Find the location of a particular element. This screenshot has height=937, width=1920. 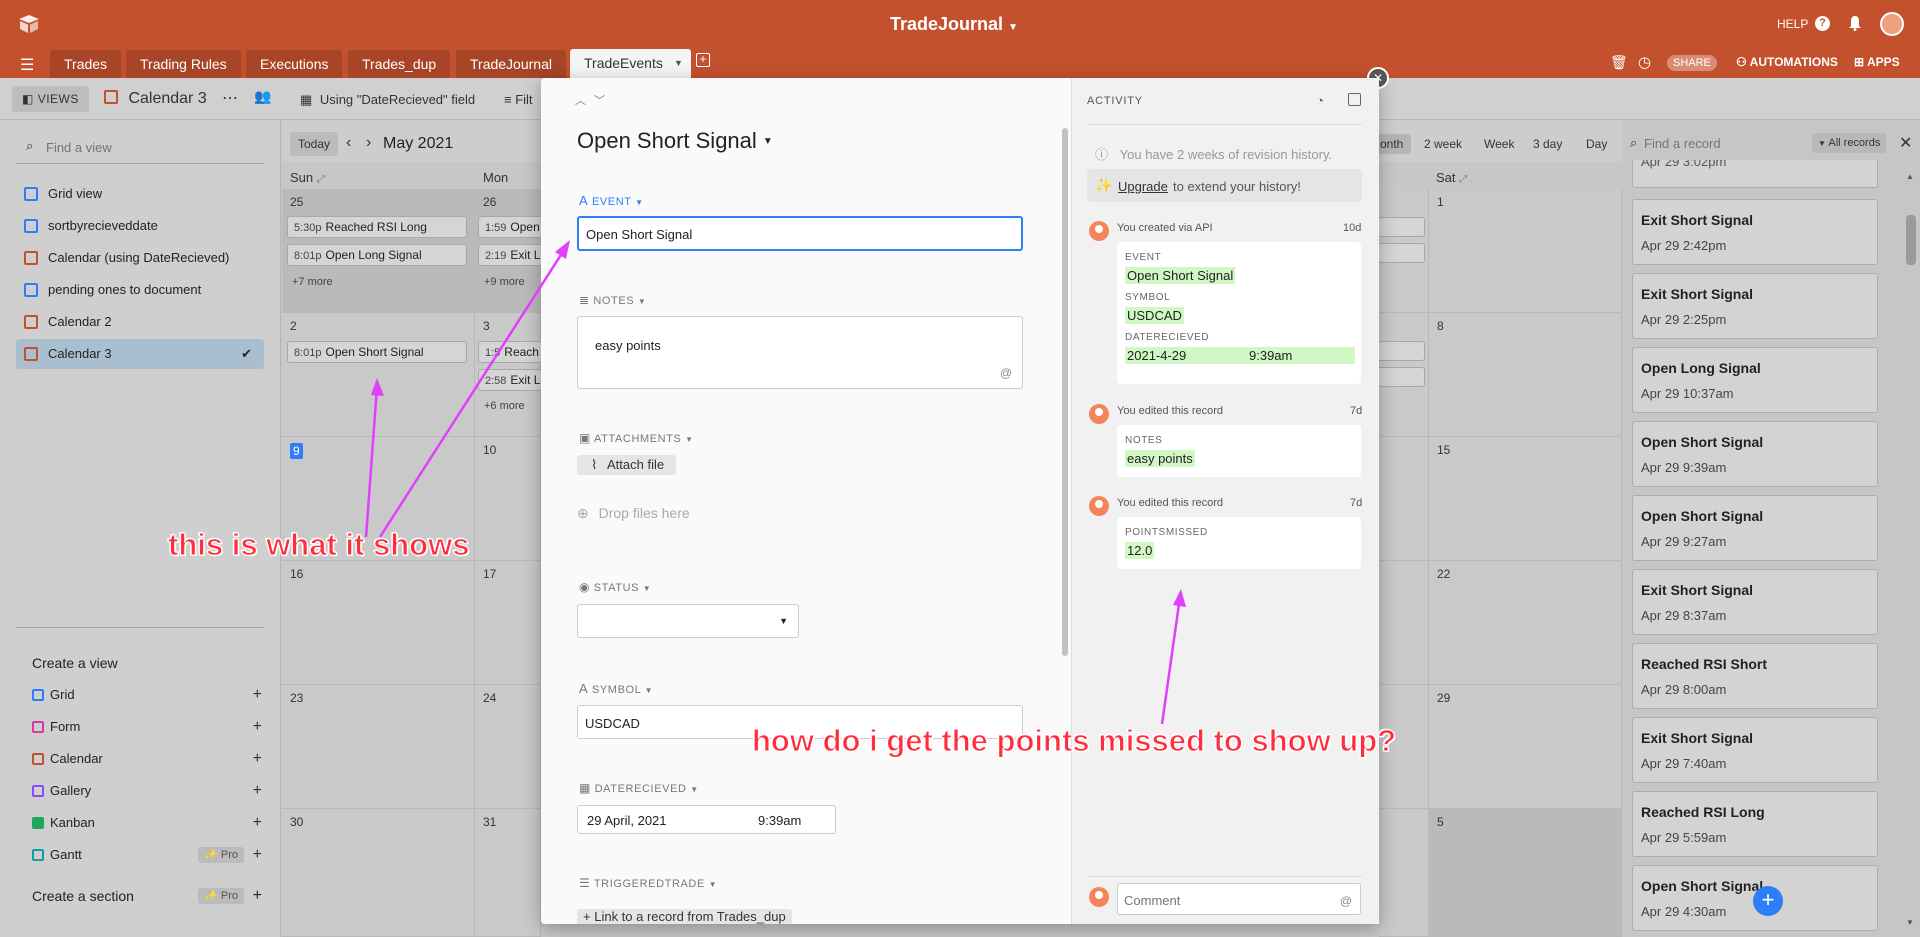

more-events-link: +6 more is located at coordinates (504, 406).